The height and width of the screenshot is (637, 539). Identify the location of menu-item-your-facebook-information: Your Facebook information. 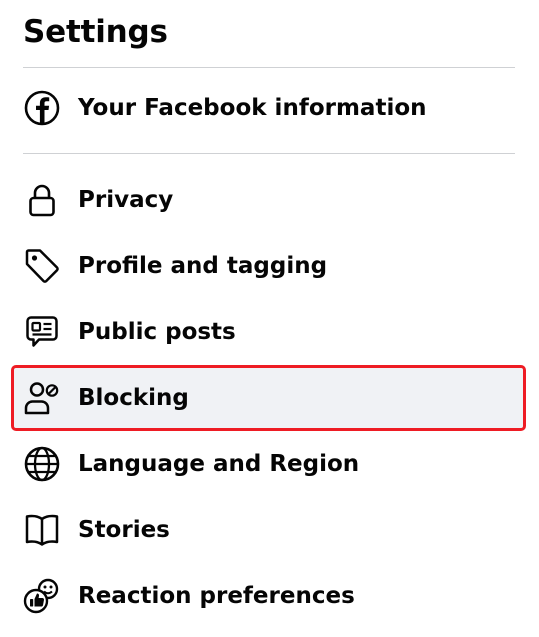
(268, 108).